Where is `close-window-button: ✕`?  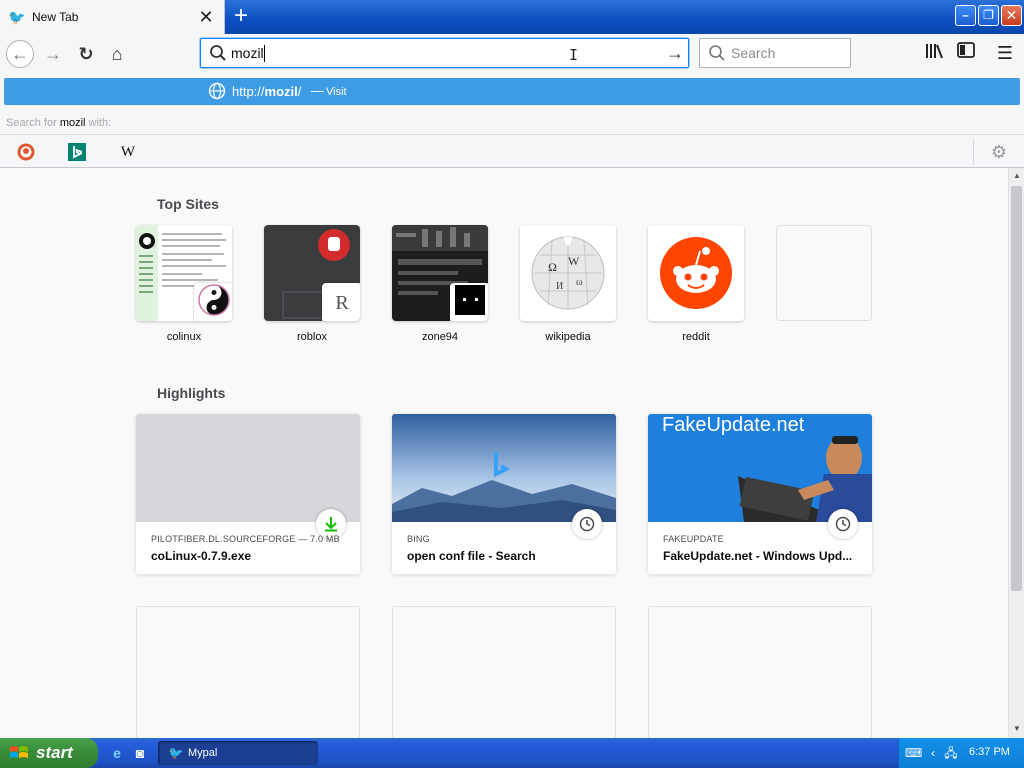 close-window-button: ✕ is located at coordinates (1011, 15).